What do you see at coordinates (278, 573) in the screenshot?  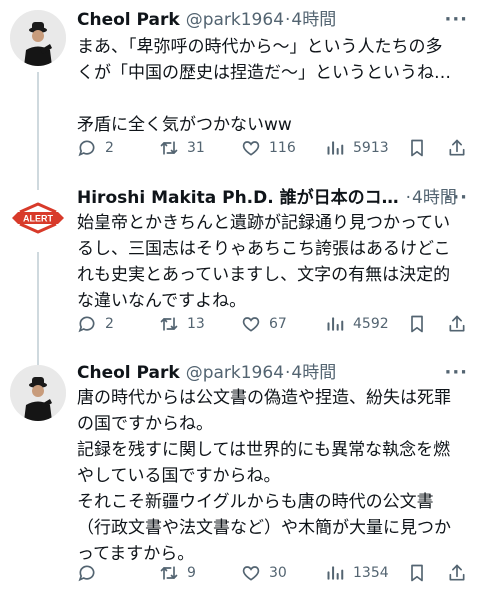 I see `like-count: 30` at bounding box center [278, 573].